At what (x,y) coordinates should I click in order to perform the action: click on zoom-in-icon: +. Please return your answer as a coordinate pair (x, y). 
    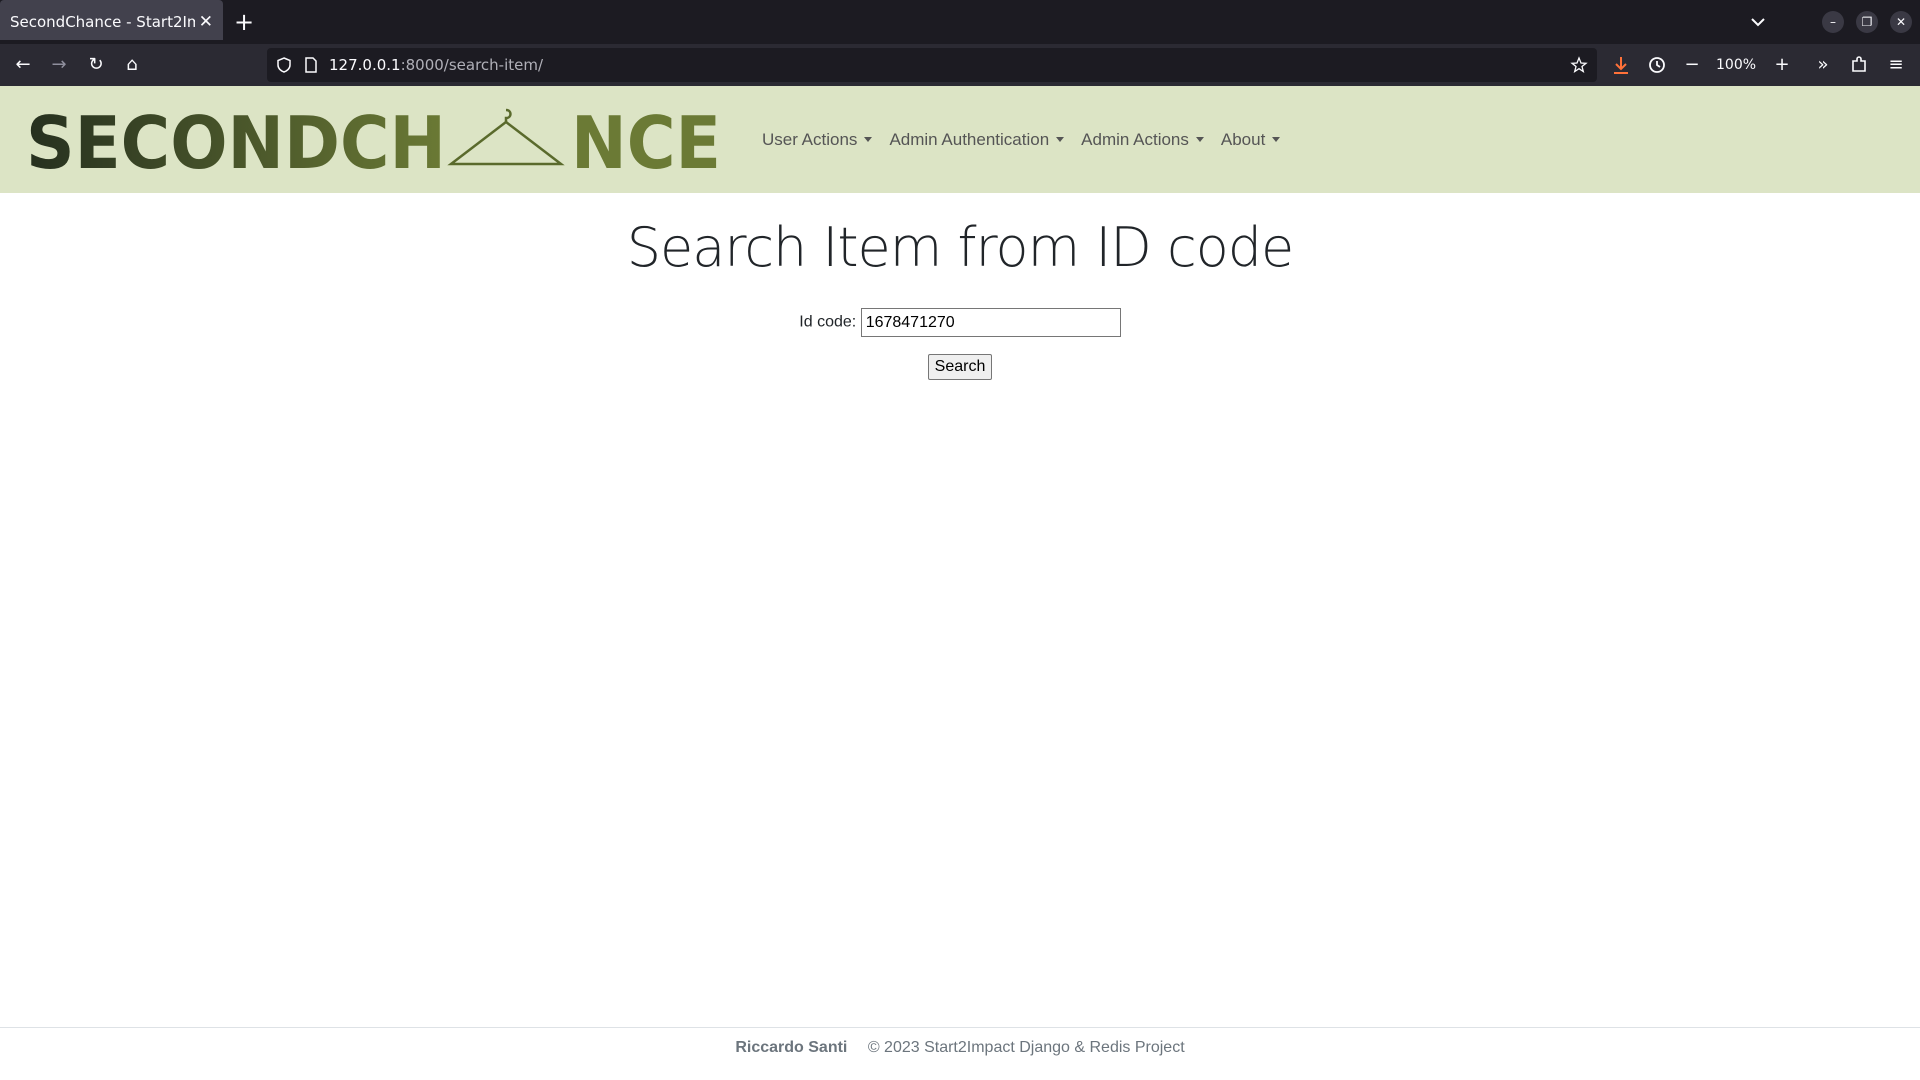
    Looking at the image, I should click on (1782, 65).